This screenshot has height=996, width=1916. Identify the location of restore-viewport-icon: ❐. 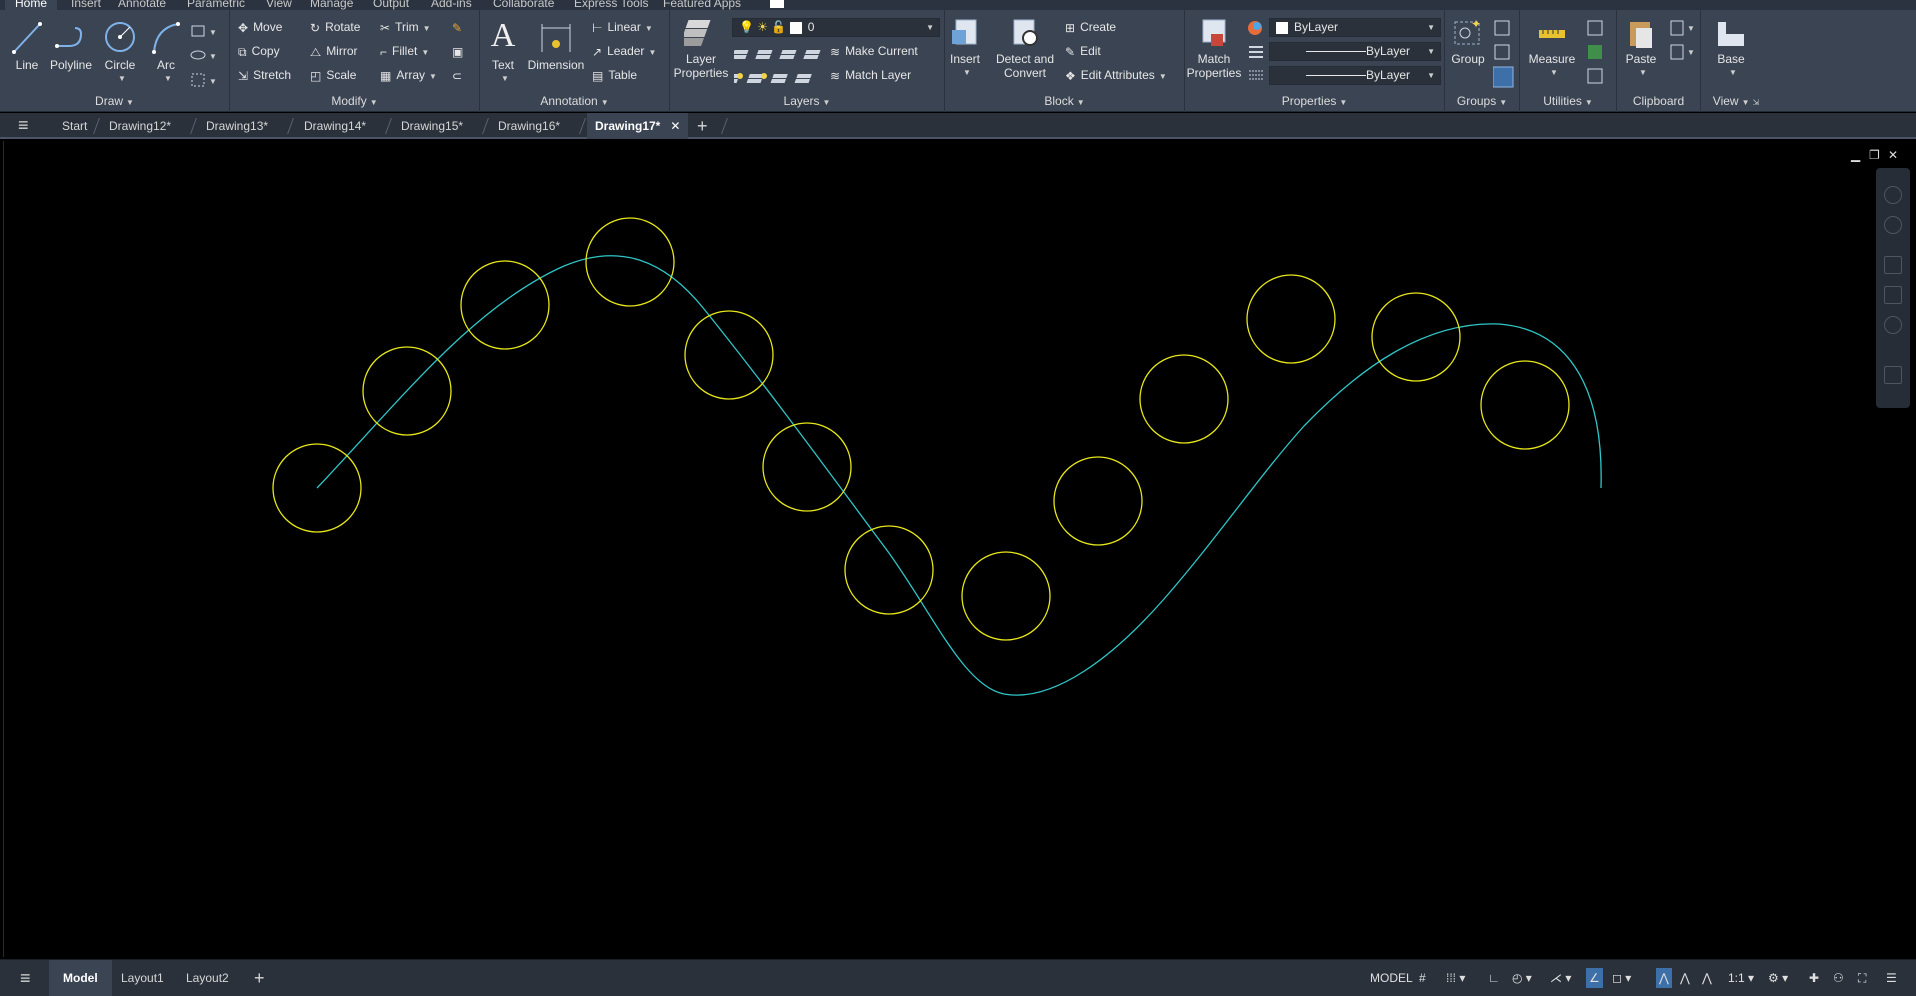
(1874, 155).